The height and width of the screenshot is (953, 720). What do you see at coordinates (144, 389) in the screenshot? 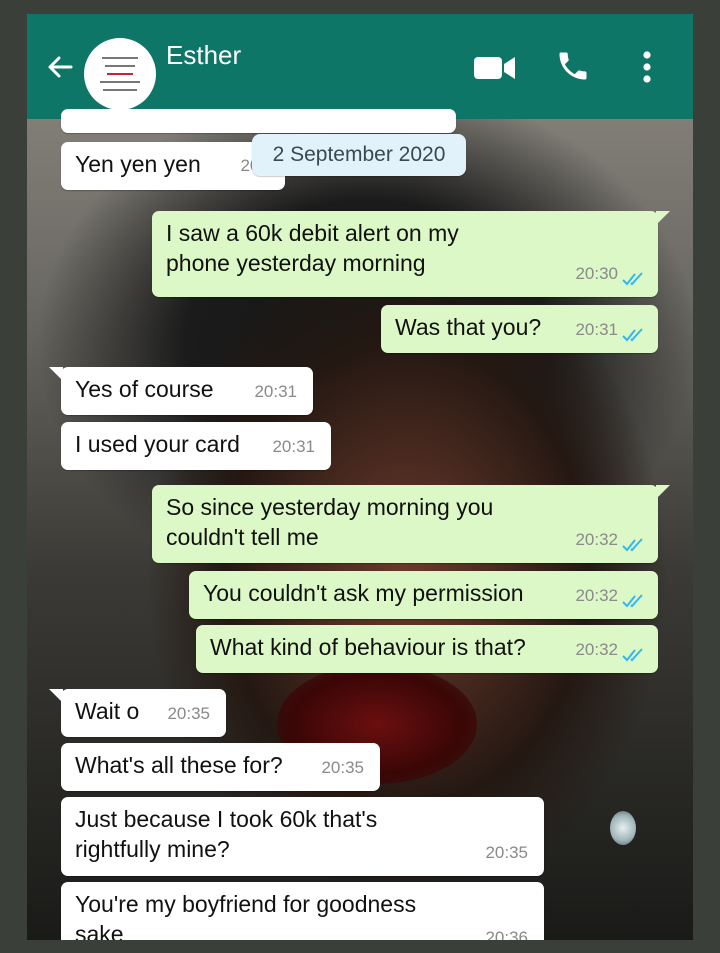
I see `message-text: Yes of course` at bounding box center [144, 389].